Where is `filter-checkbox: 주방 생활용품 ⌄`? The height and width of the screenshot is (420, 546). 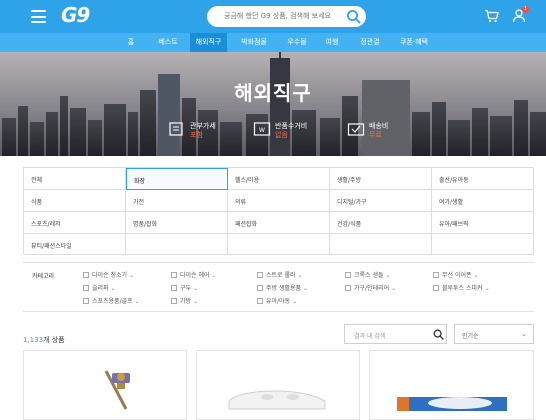
filter-checkbox: 주방 생활용품 ⌄ is located at coordinates (282, 287).